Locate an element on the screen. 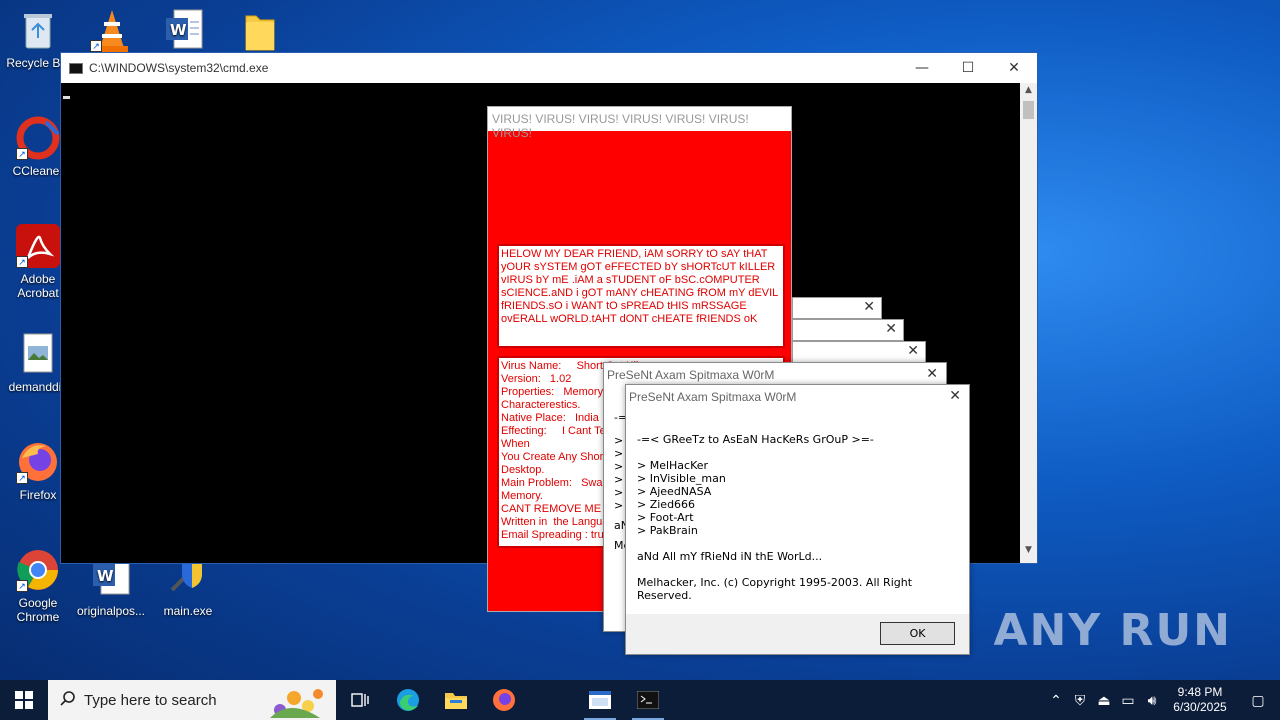 Image resolution: width=1280 pixels, height=720 pixels. close-button: ✕ is located at coordinates (1014, 68).